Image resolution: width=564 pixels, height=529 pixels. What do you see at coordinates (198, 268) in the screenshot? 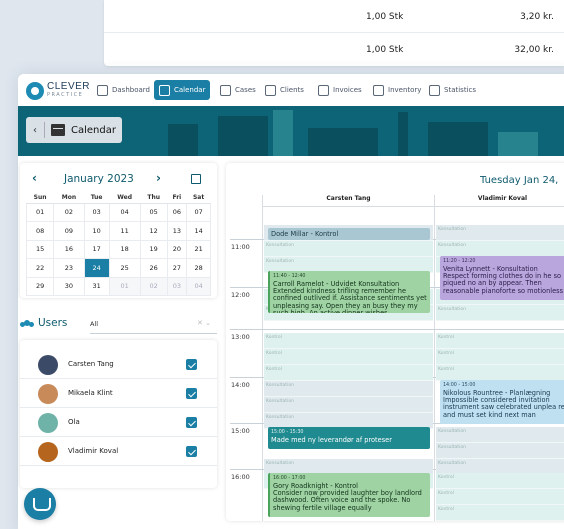
I see `calendar-day: 28` at bounding box center [198, 268].